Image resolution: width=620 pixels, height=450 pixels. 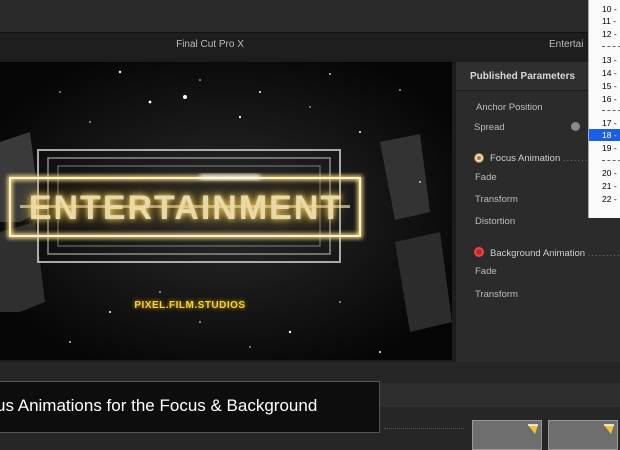 I want to click on focus-animation-label: Focus Animation, so click(x=525, y=158).